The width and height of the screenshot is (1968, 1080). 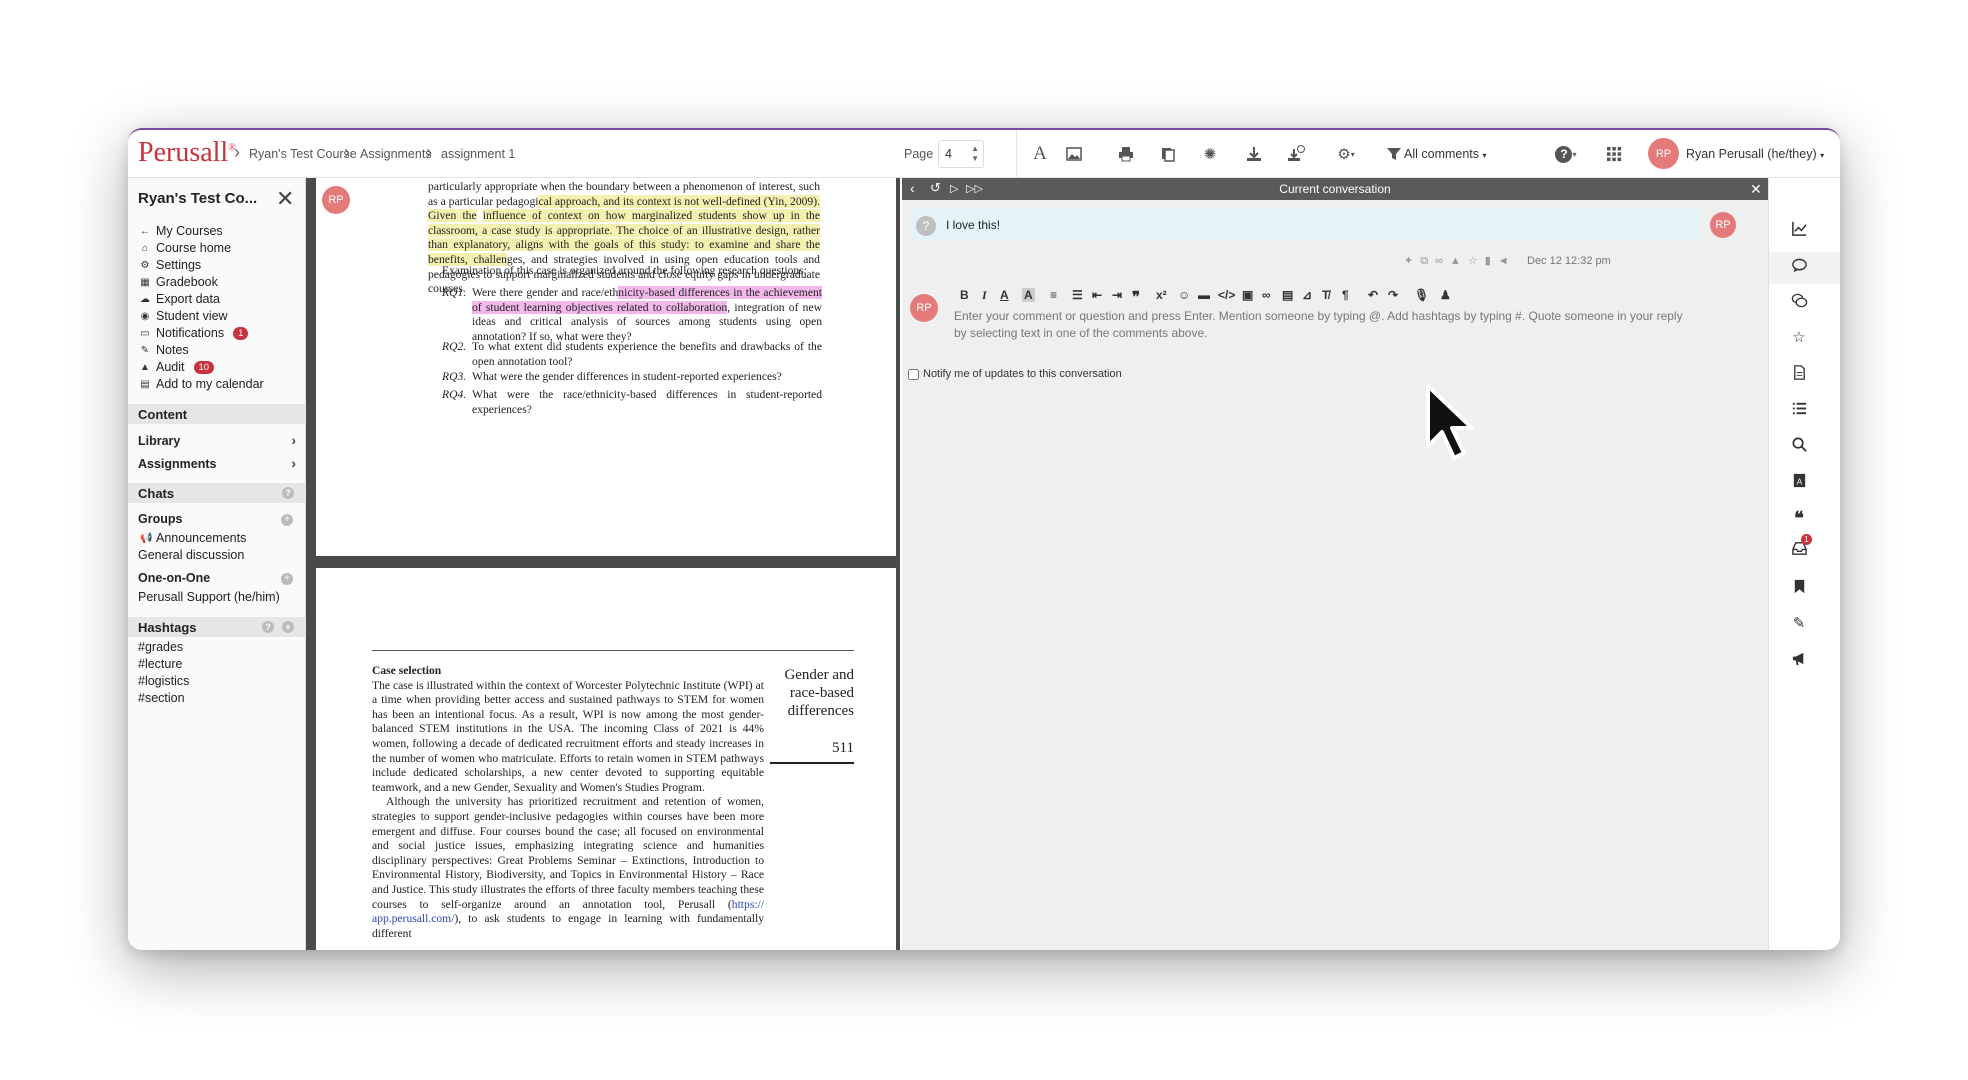 I want to click on library-link: Library ›, so click(x=217, y=440).